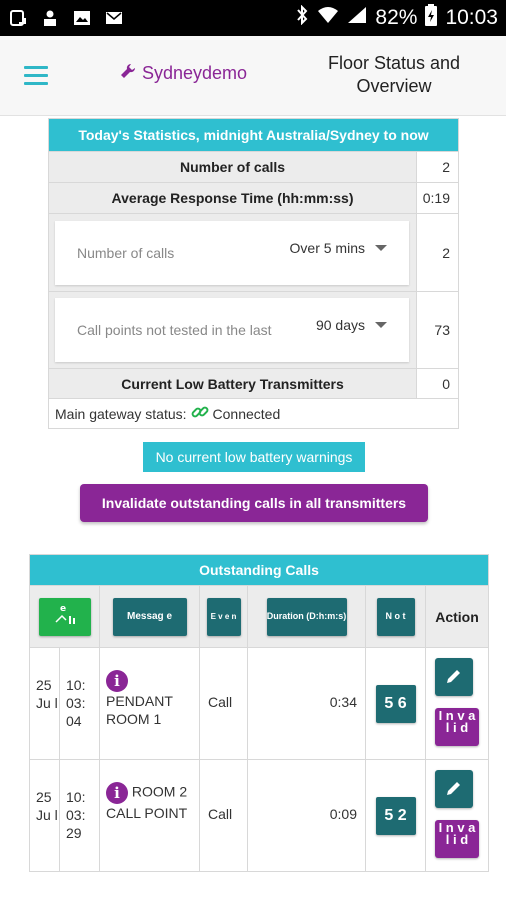 Image resolution: width=506 pixels, height=900 pixels. I want to click on stats-label: Number of calls, so click(233, 167).